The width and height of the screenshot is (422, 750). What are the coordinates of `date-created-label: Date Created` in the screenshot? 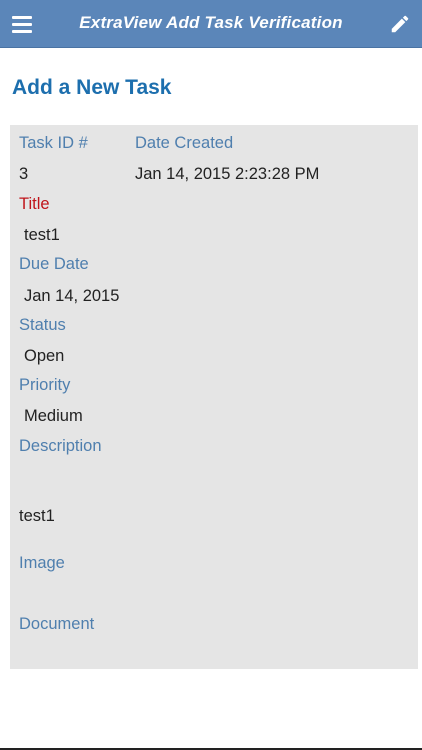 It's located at (184, 143).